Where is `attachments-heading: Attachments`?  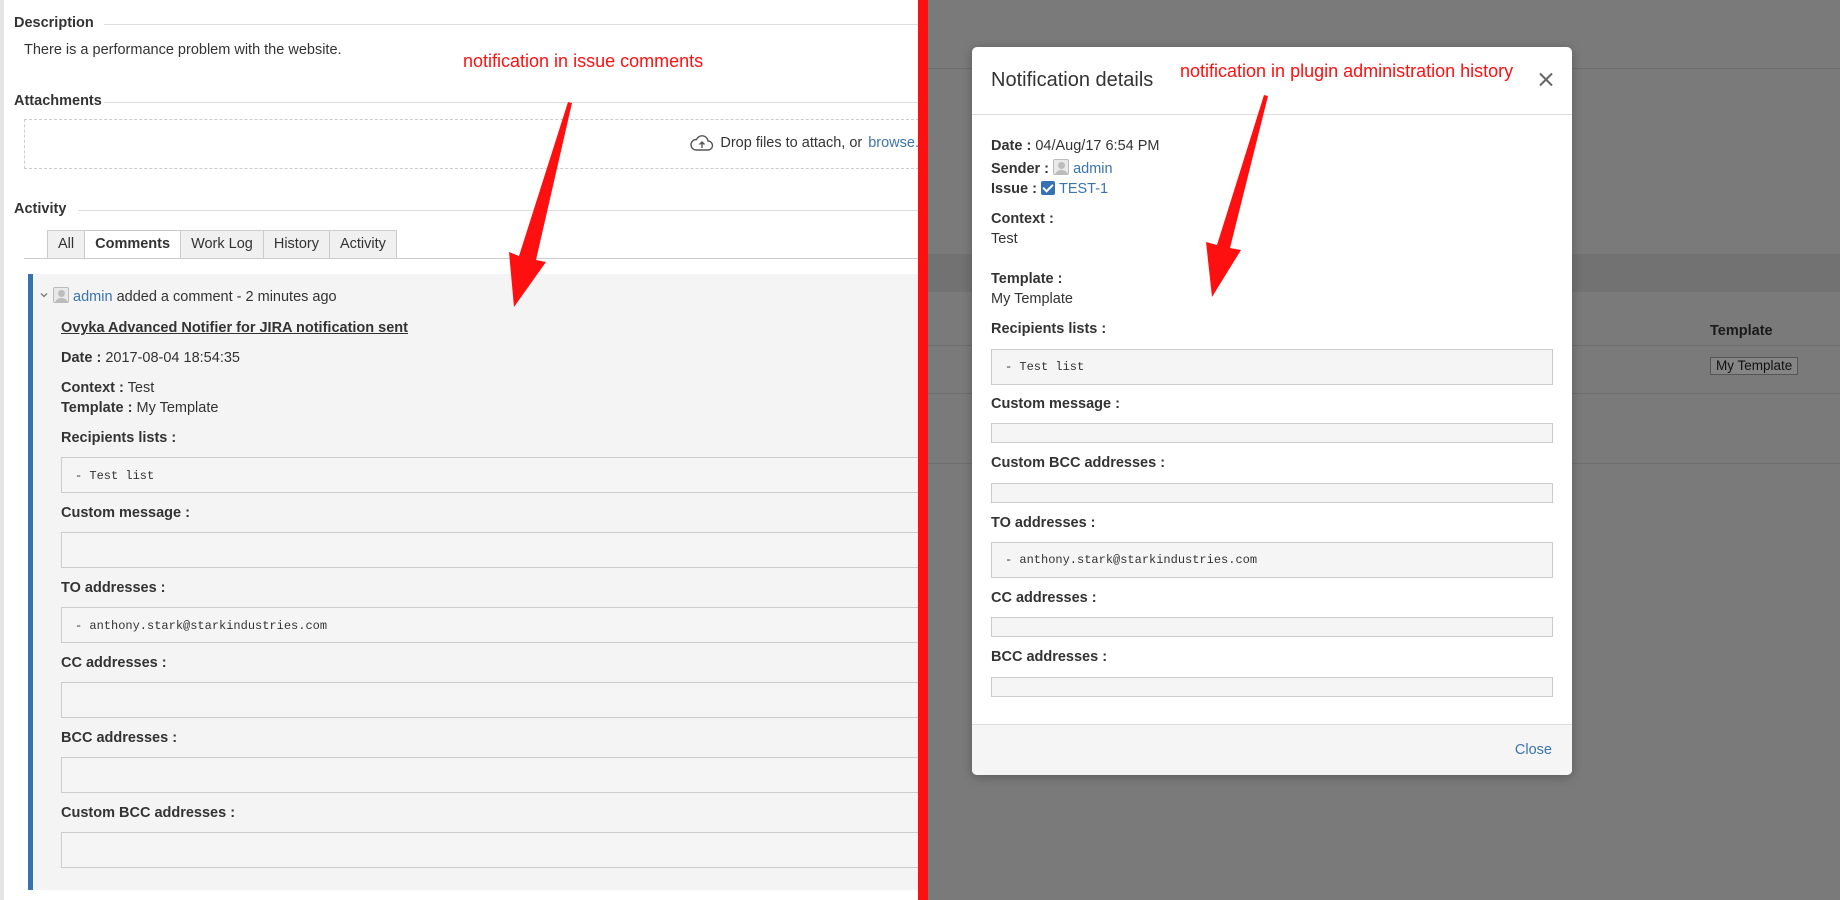 attachments-heading: Attachments is located at coordinates (58, 101).